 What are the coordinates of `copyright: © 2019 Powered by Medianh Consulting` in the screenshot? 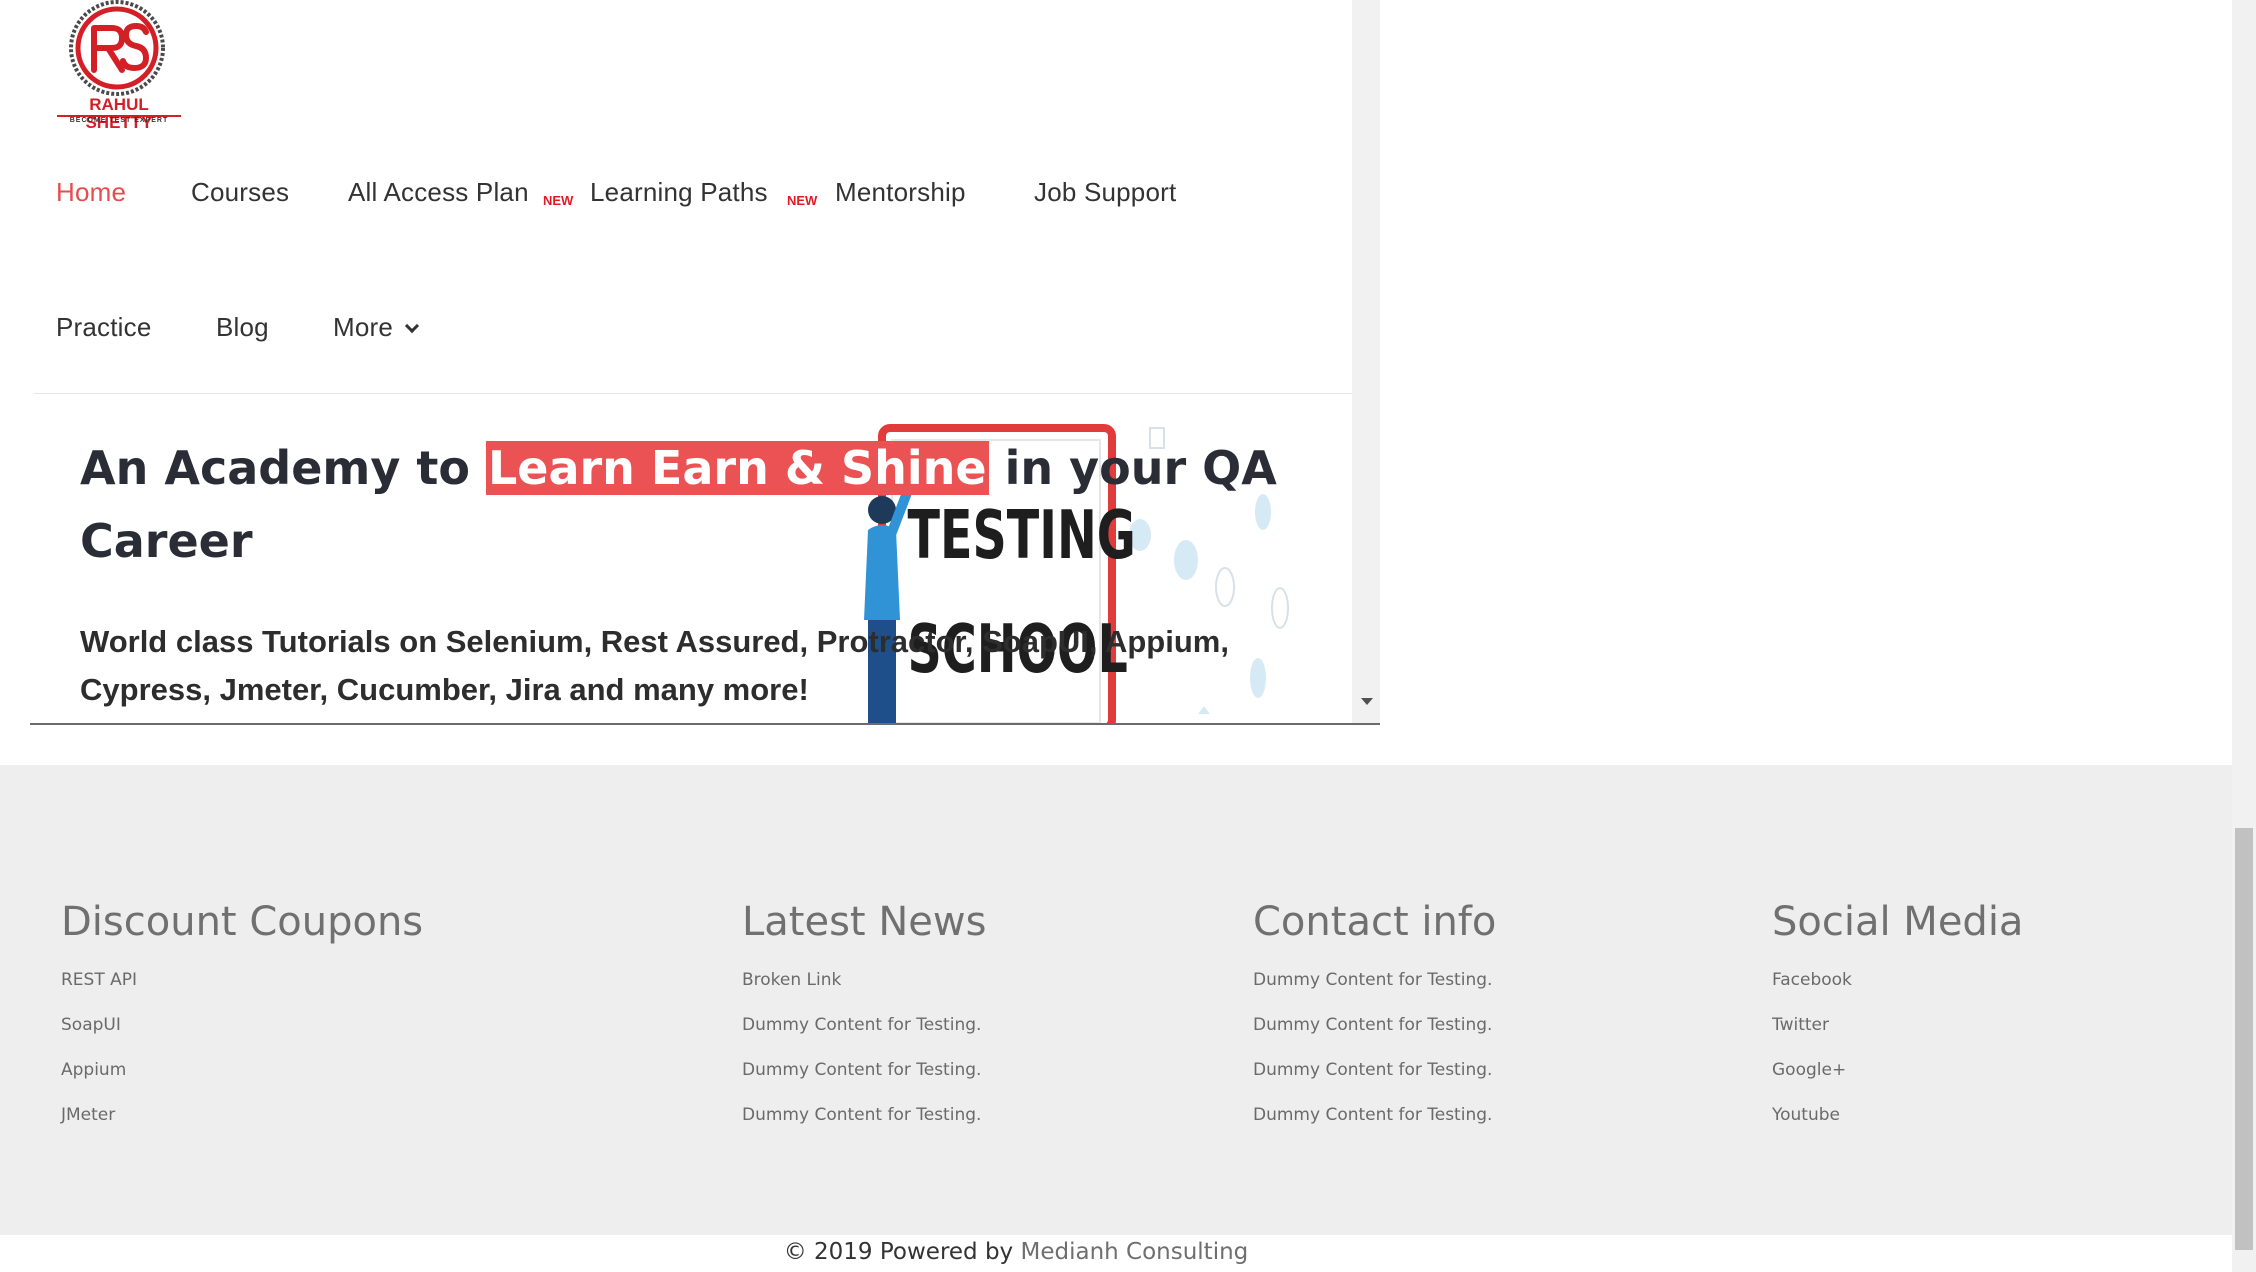 It's located at (1116, 1253).